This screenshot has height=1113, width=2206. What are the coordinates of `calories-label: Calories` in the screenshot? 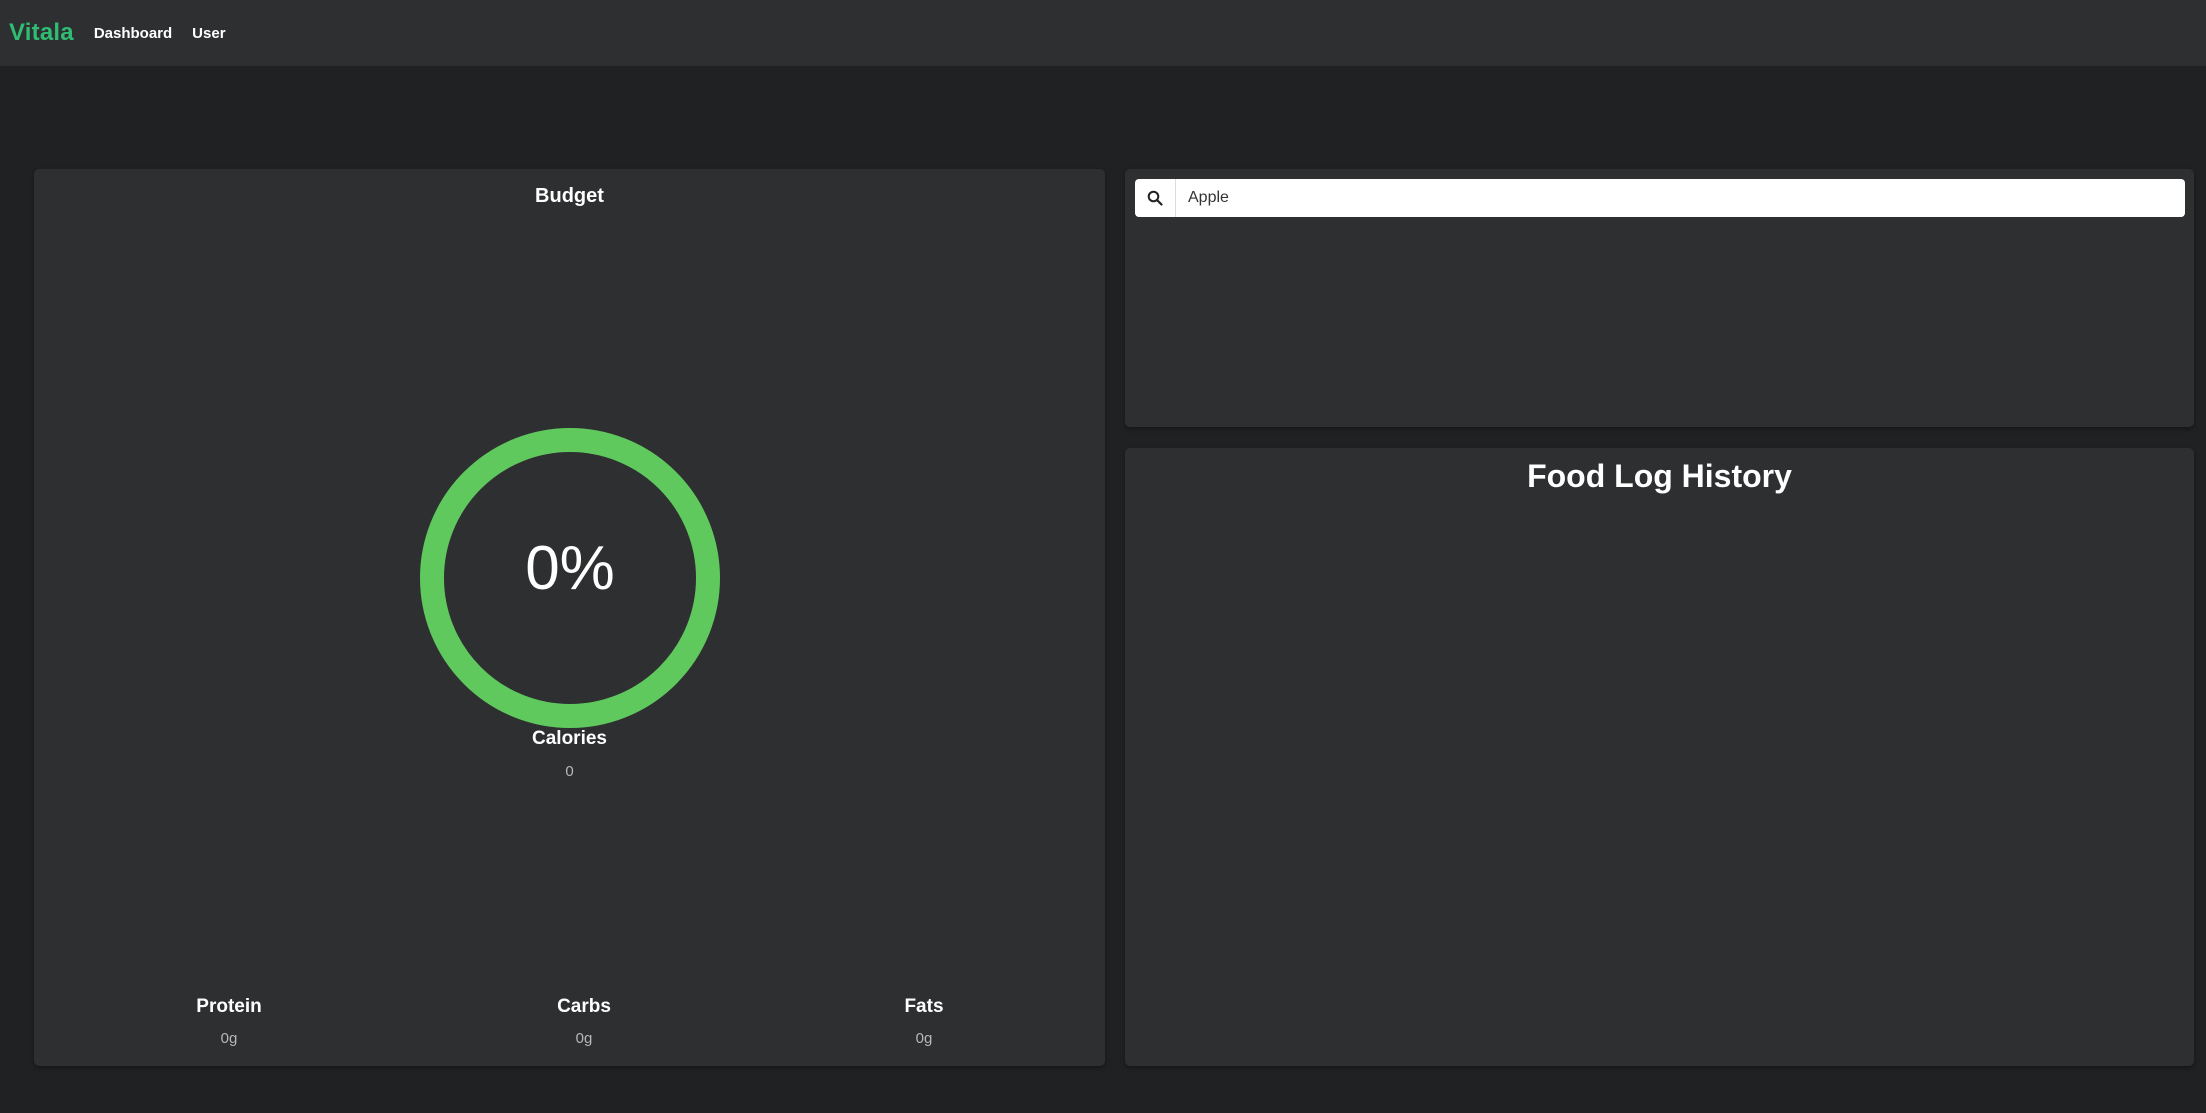 It's located at (569, 738).